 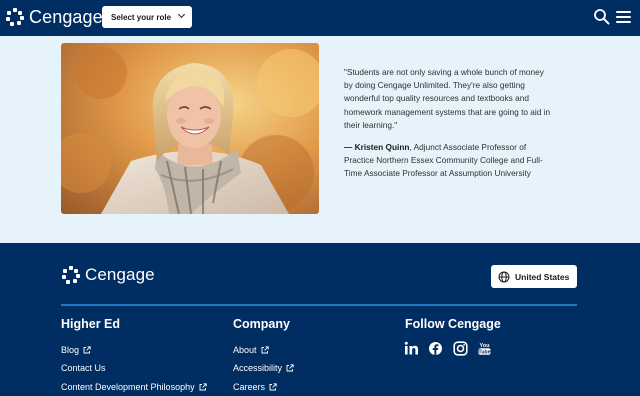 I want to click on linkedin-icon, so click(x=411, y=348).